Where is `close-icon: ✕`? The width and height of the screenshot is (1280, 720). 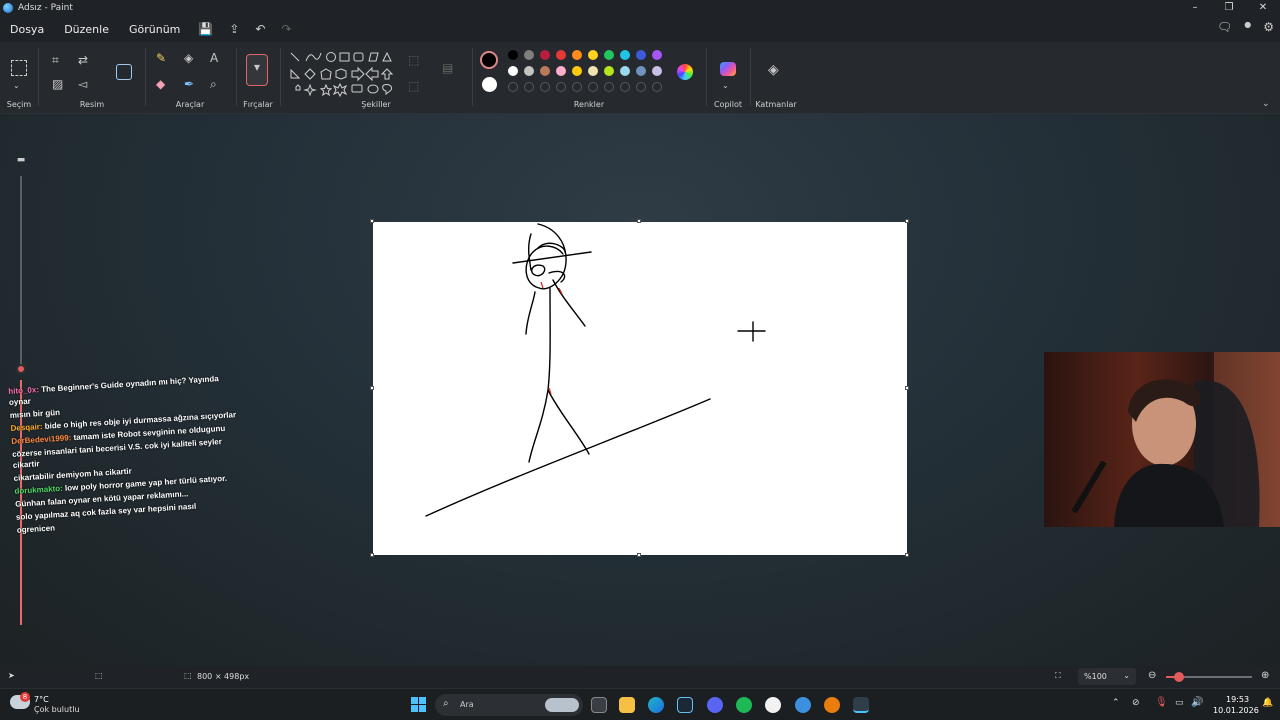 close-icon: ✕ is located at coordinates (1263, 8).